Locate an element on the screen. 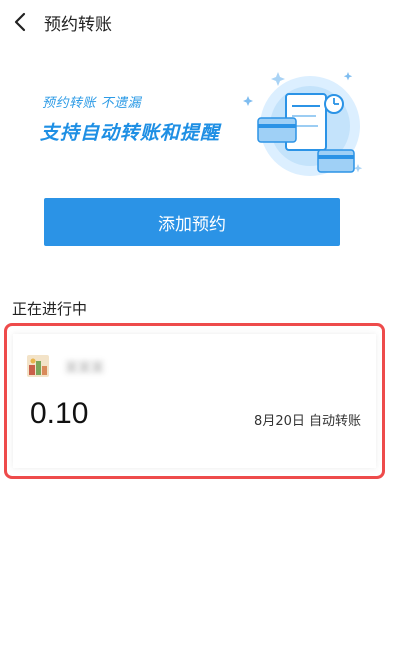 The image size is (400, 661). top-bar: 预约转账 is located at coordinates (200, 22).